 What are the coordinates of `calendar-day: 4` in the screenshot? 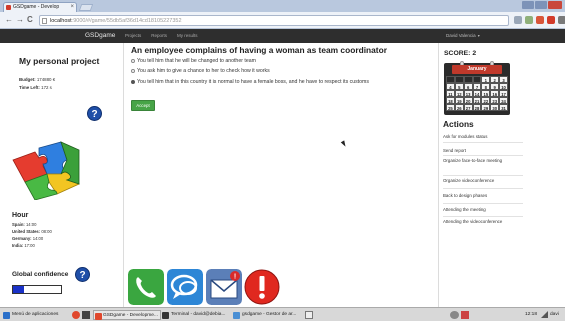 It's located at (450, 86).